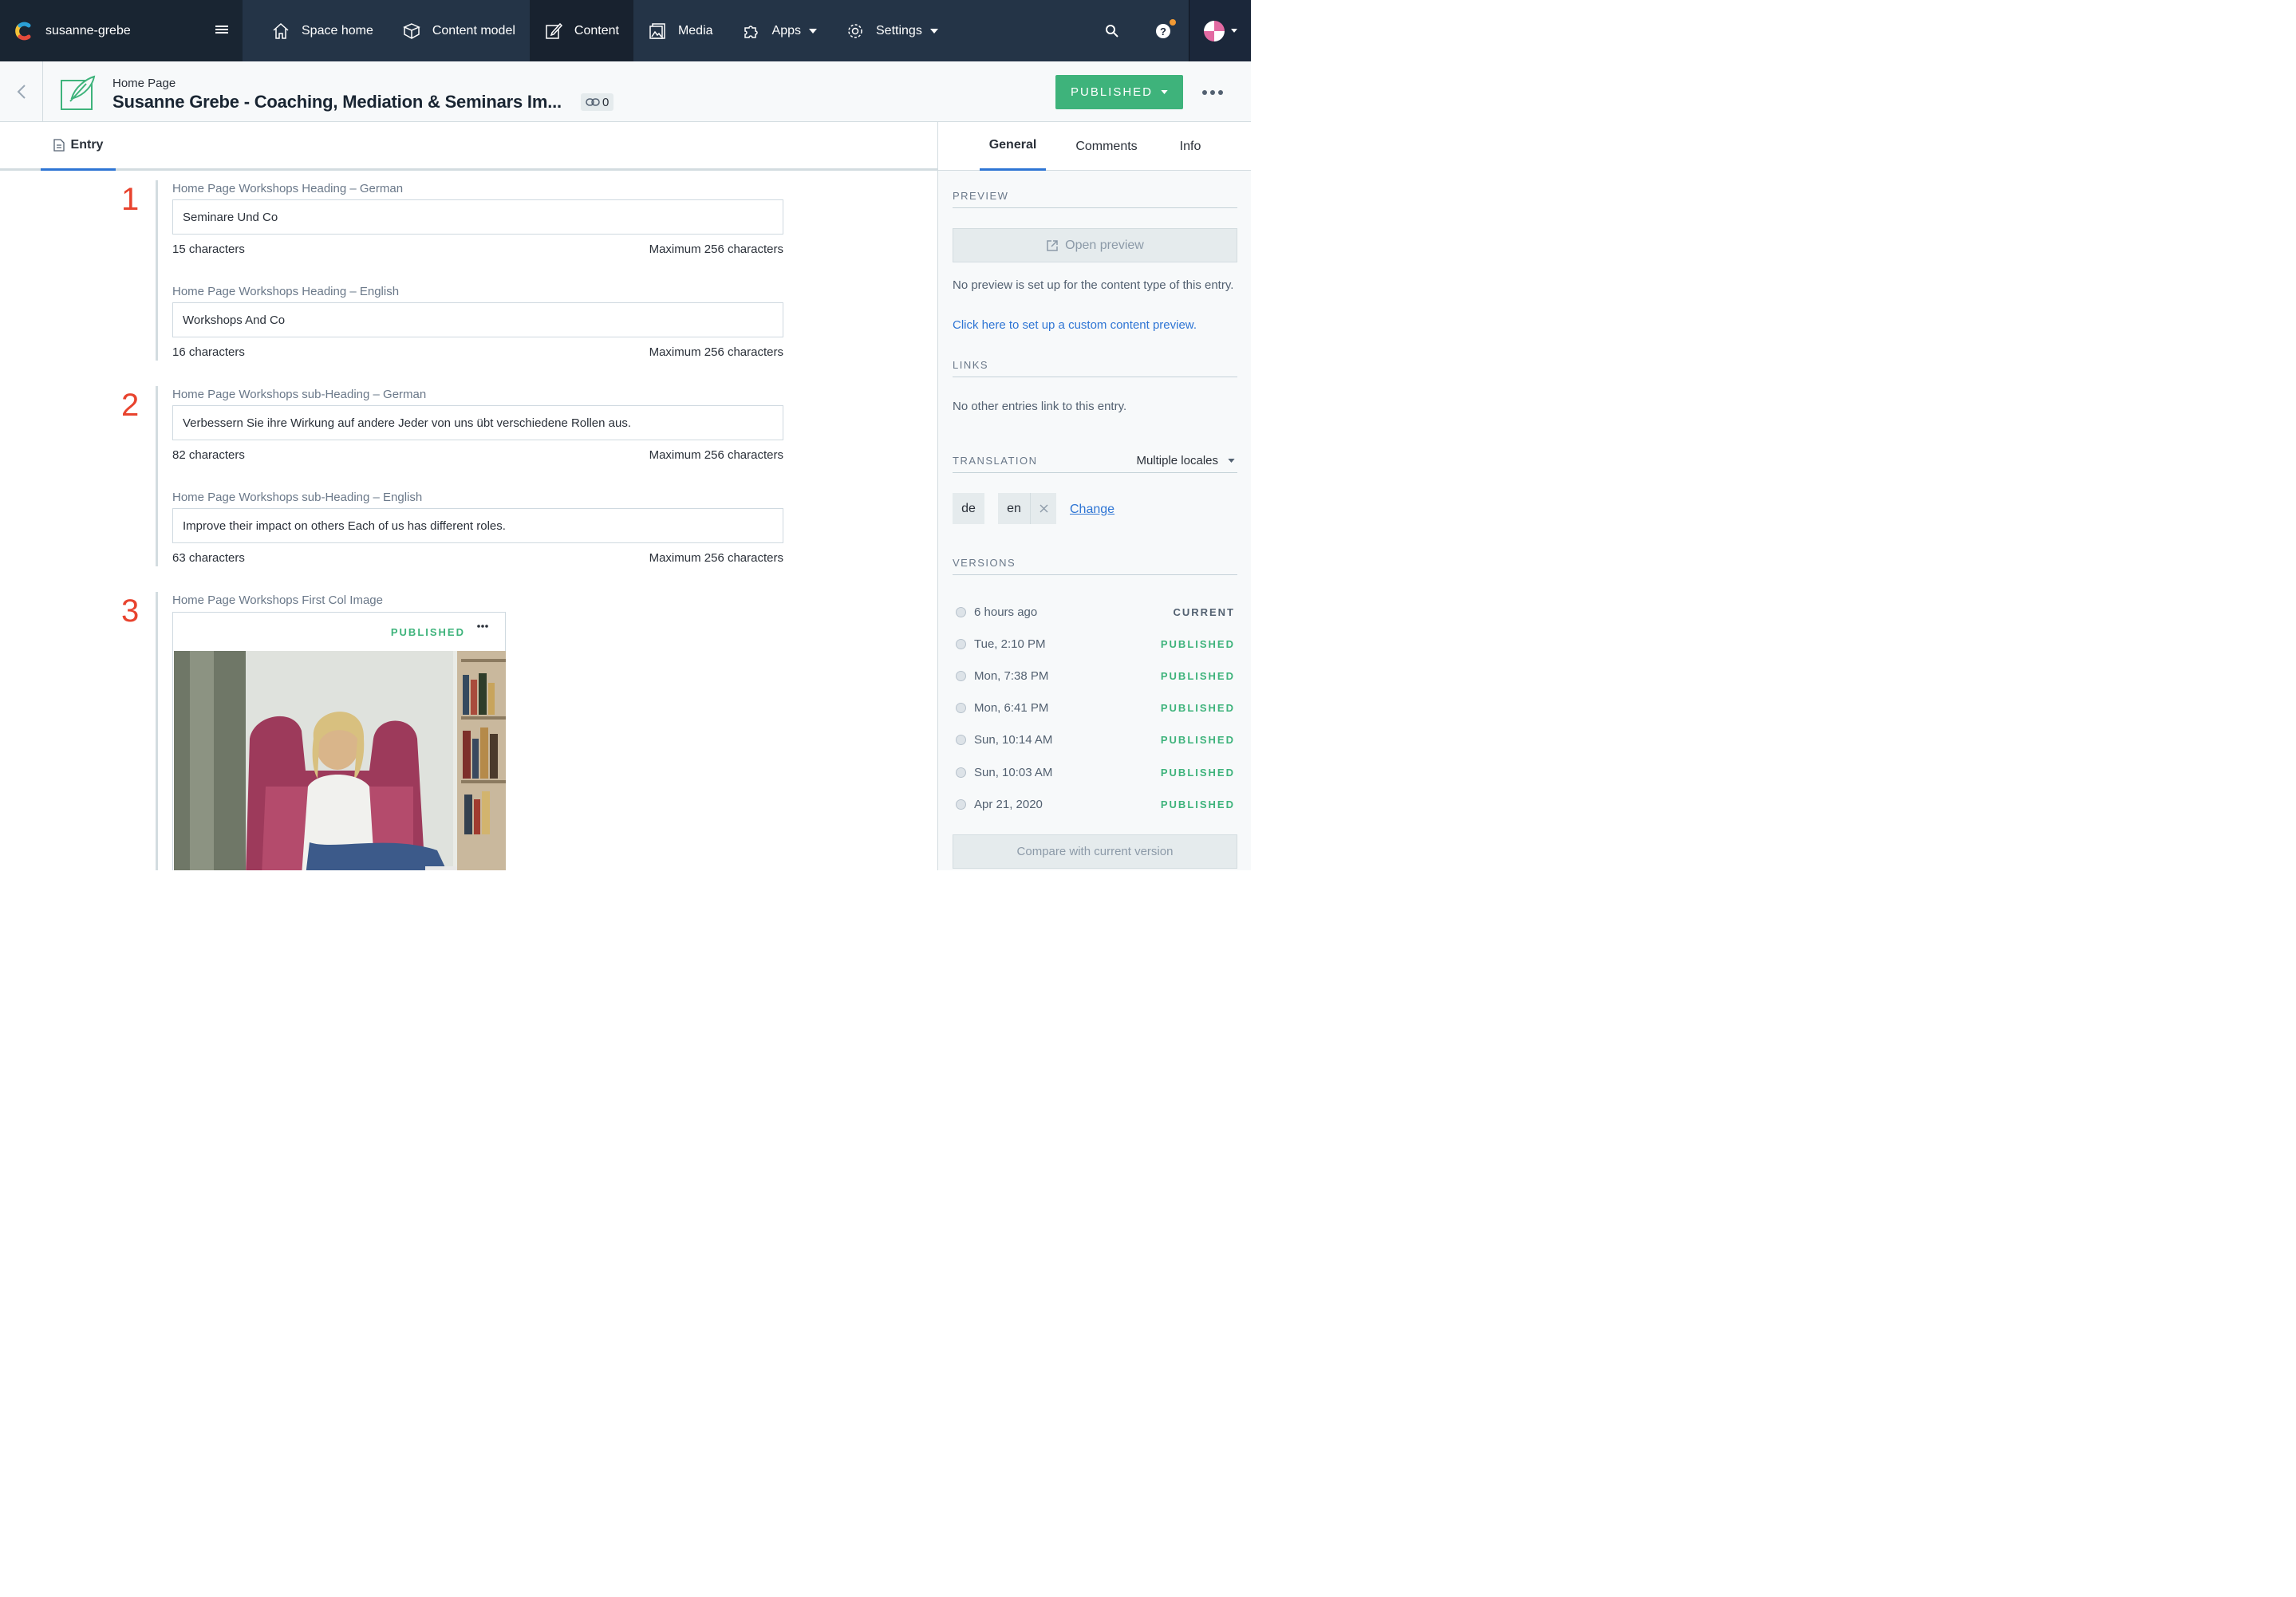 This screenshot has height=1597, width=2296. I want to click on help-icon: ?, so click(1163, 30).